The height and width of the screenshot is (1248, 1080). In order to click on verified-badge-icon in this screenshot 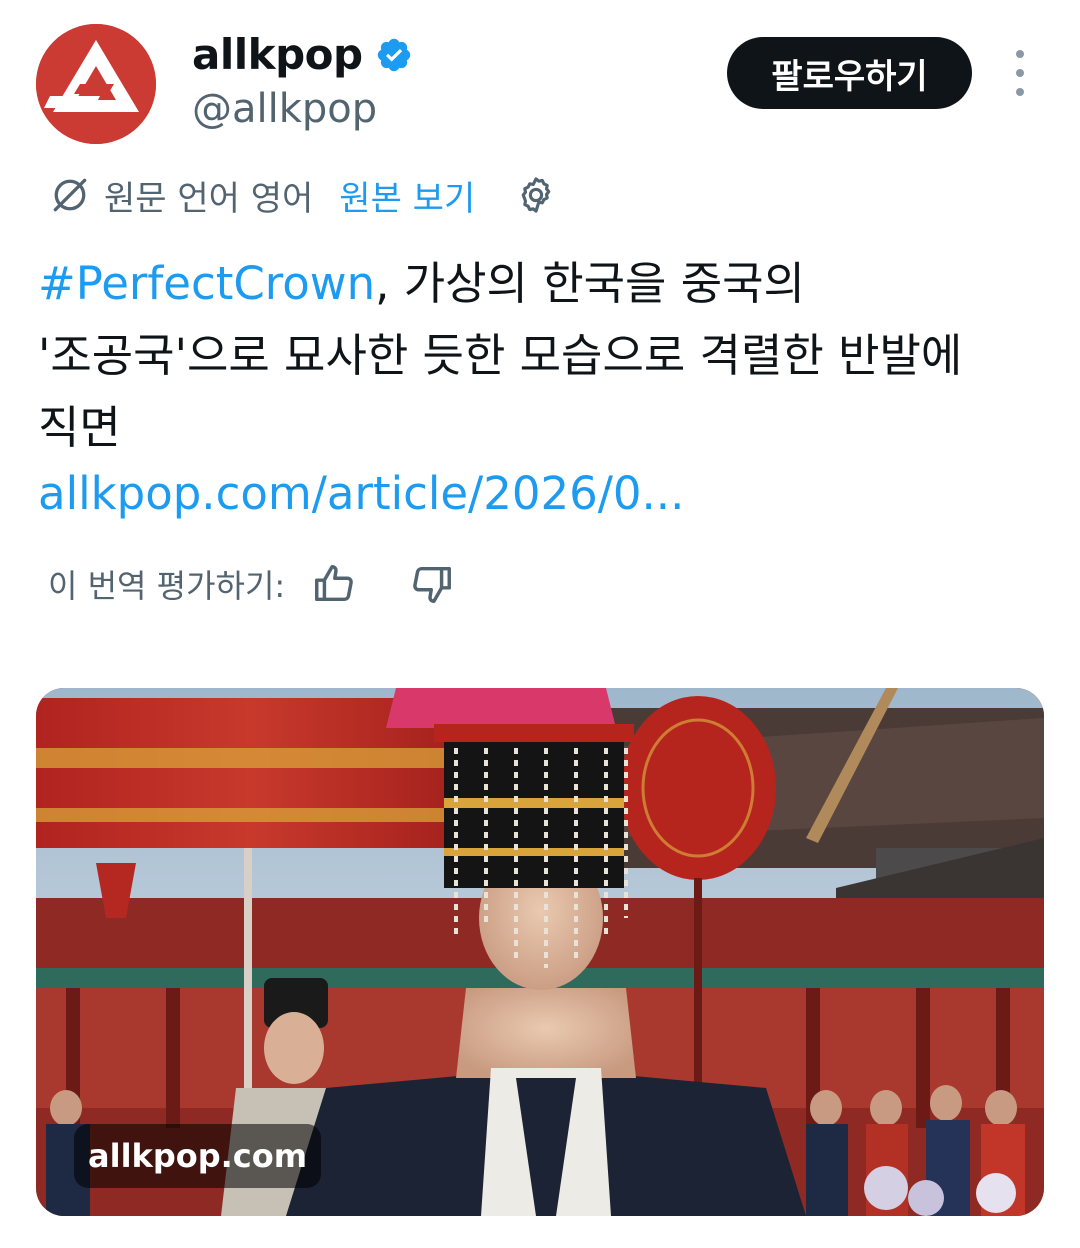, I will do `click(393, 54)`.